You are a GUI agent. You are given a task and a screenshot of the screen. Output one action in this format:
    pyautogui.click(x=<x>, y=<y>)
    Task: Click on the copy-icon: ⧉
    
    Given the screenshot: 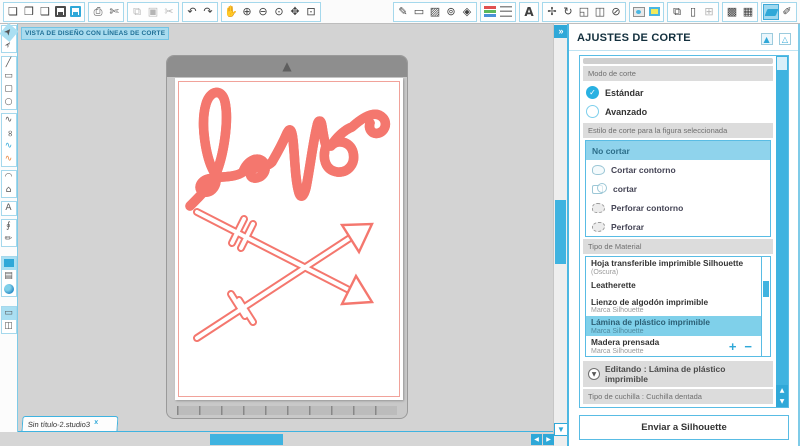 What is the action you would take?
    pyautogui.click(x=137, y=12)
    